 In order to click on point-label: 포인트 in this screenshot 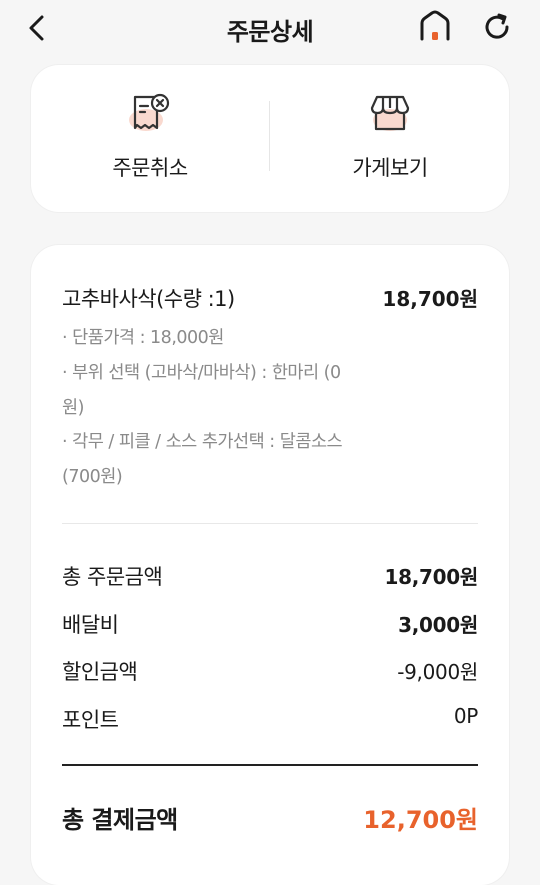, I will do `click(90, 720)`.